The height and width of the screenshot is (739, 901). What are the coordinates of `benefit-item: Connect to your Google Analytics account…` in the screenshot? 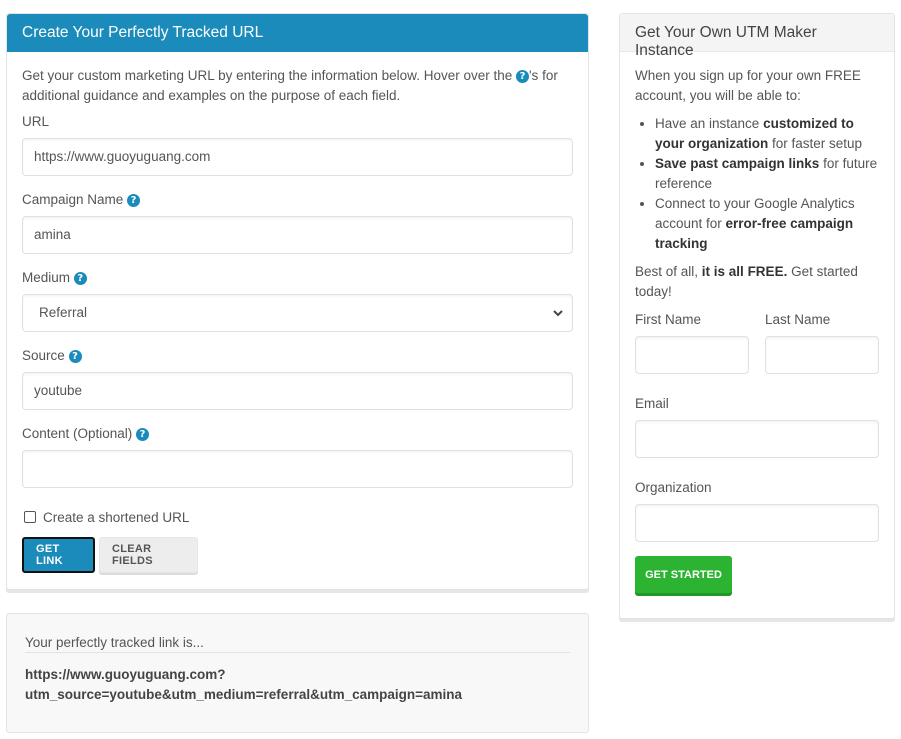 It's located at (767, 224).